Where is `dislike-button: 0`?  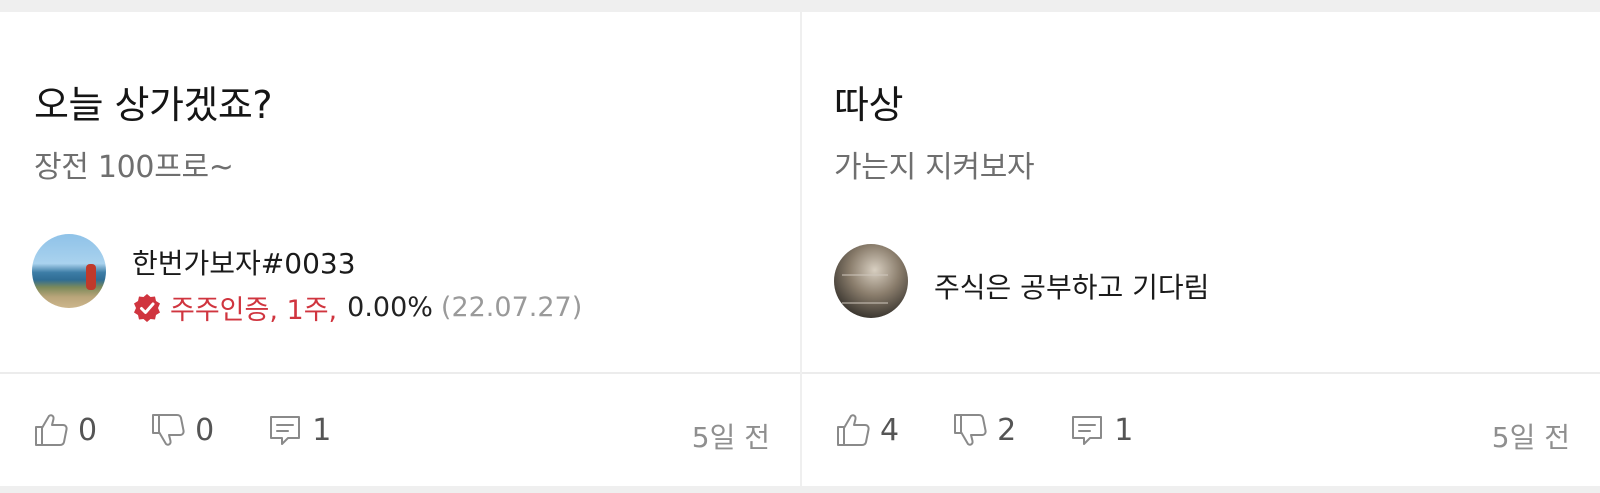 dislike-button: 0 is located at coordinates (181, 430).